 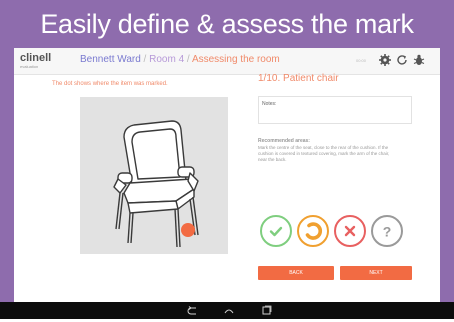 What do you see at coordinates (376, 273) in the screenshot?
I see `next-button: NEXT` at bounding box center [376, 273].